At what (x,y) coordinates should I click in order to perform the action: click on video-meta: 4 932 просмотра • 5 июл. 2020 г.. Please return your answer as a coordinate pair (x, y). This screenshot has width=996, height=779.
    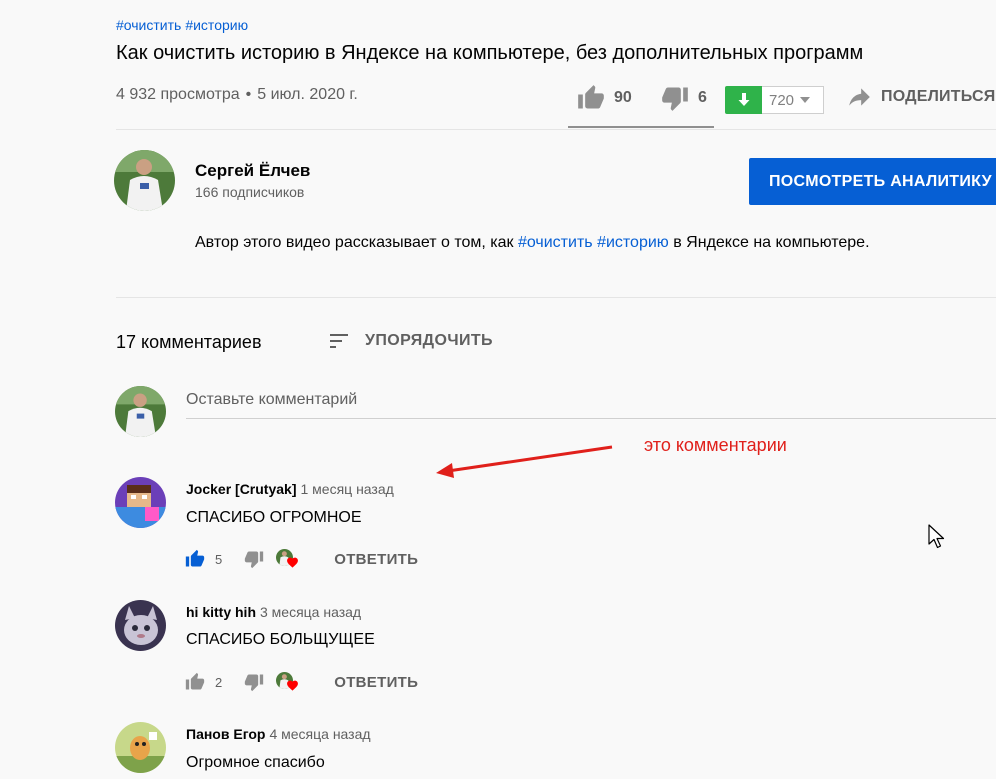
    Looking at the image, I should click on (237, 95).